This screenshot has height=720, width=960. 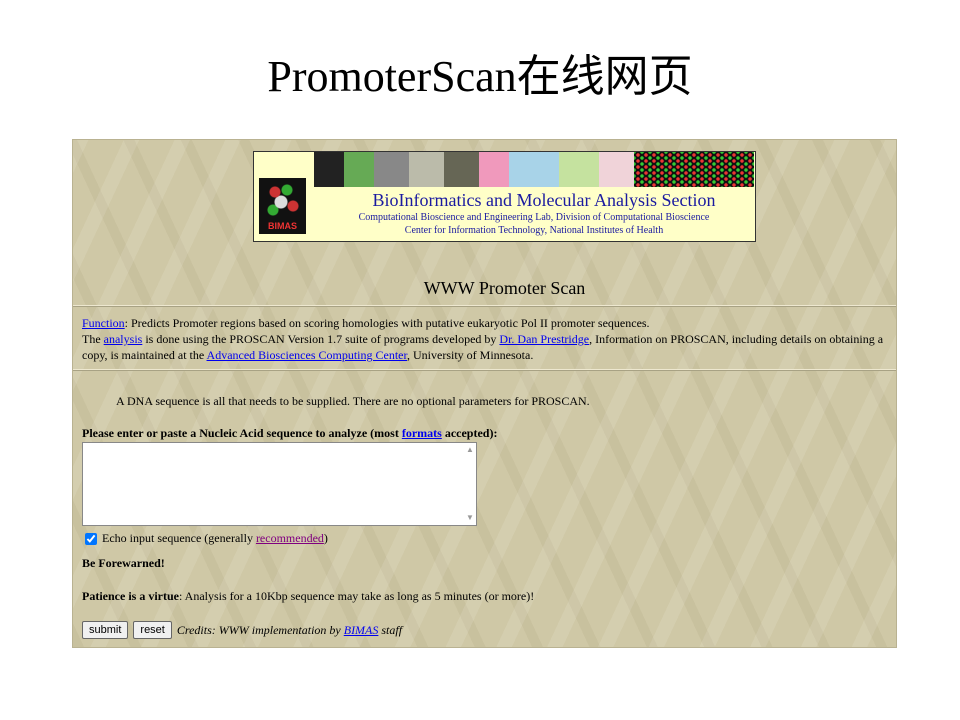 I want to click on echo-checkbox, so click(x=91, y=538).